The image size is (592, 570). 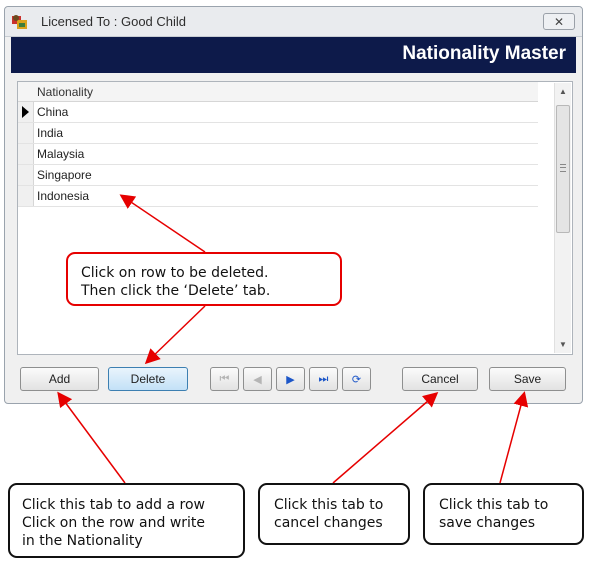 What do you see at coordinates (114, 523) in the screenshot?
I see `callout-text: Click on the row and write` at bounding box center [114, 523].